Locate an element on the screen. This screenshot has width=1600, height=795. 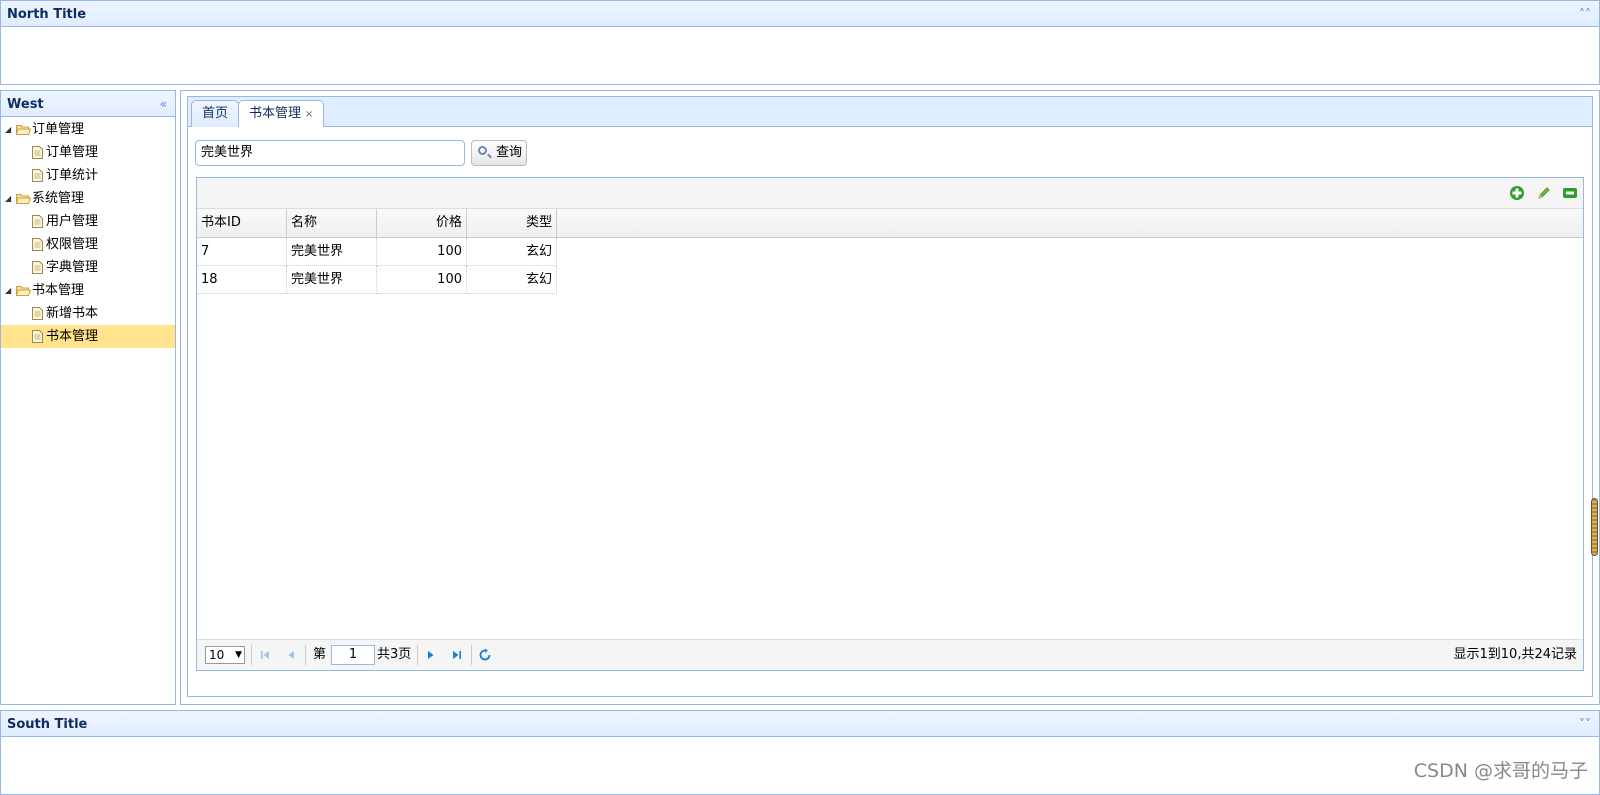
next-page-icon is located at coordinates (431, 655).